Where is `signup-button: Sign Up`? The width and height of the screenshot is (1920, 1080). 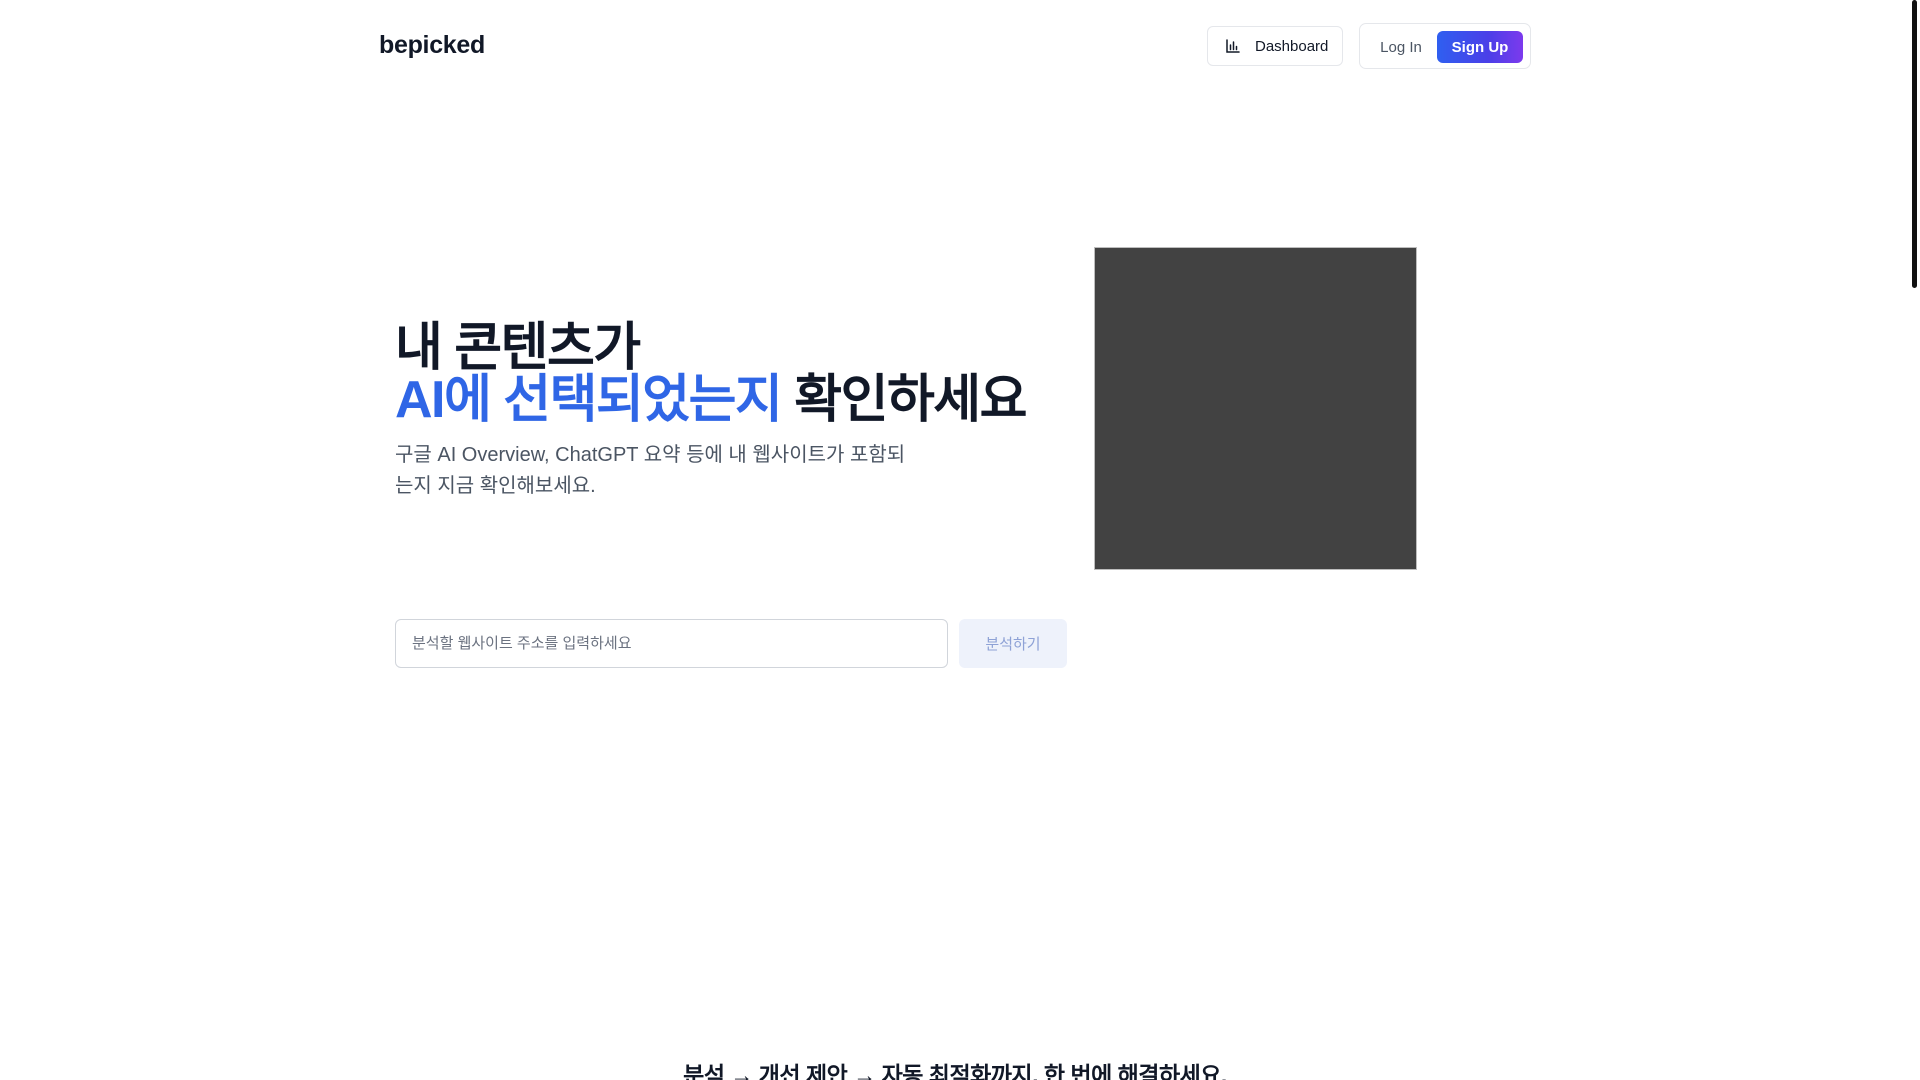 signup-button: Sign Up is located at coordinates (1480, 47).